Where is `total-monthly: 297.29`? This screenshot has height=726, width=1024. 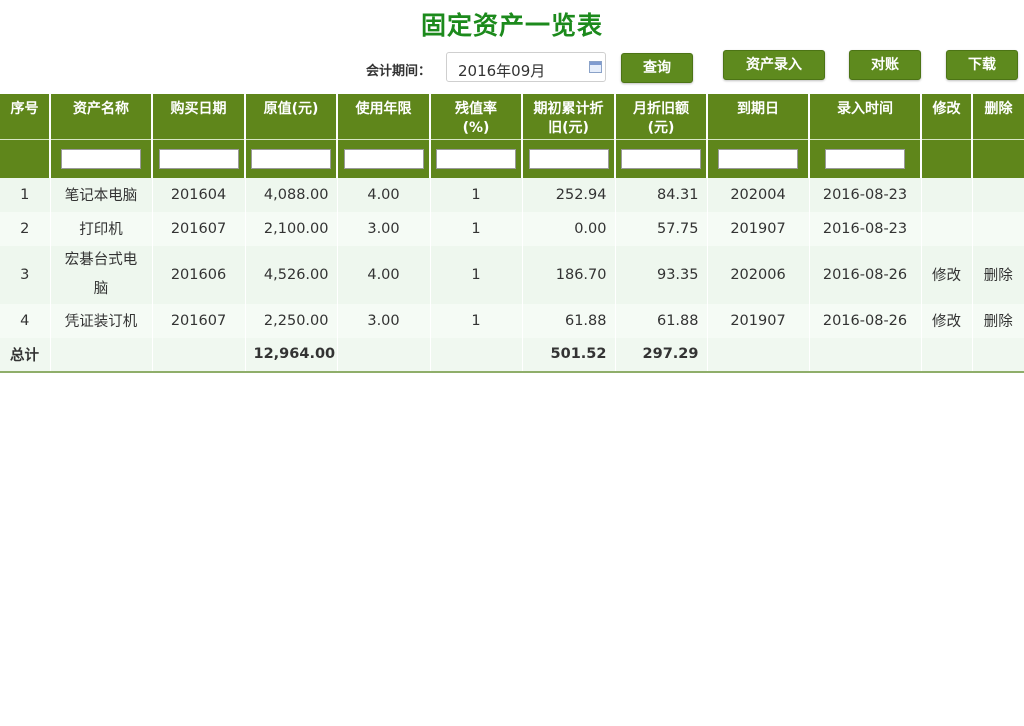
total-monthly: 297.29 is located at coordinates (660, 355).